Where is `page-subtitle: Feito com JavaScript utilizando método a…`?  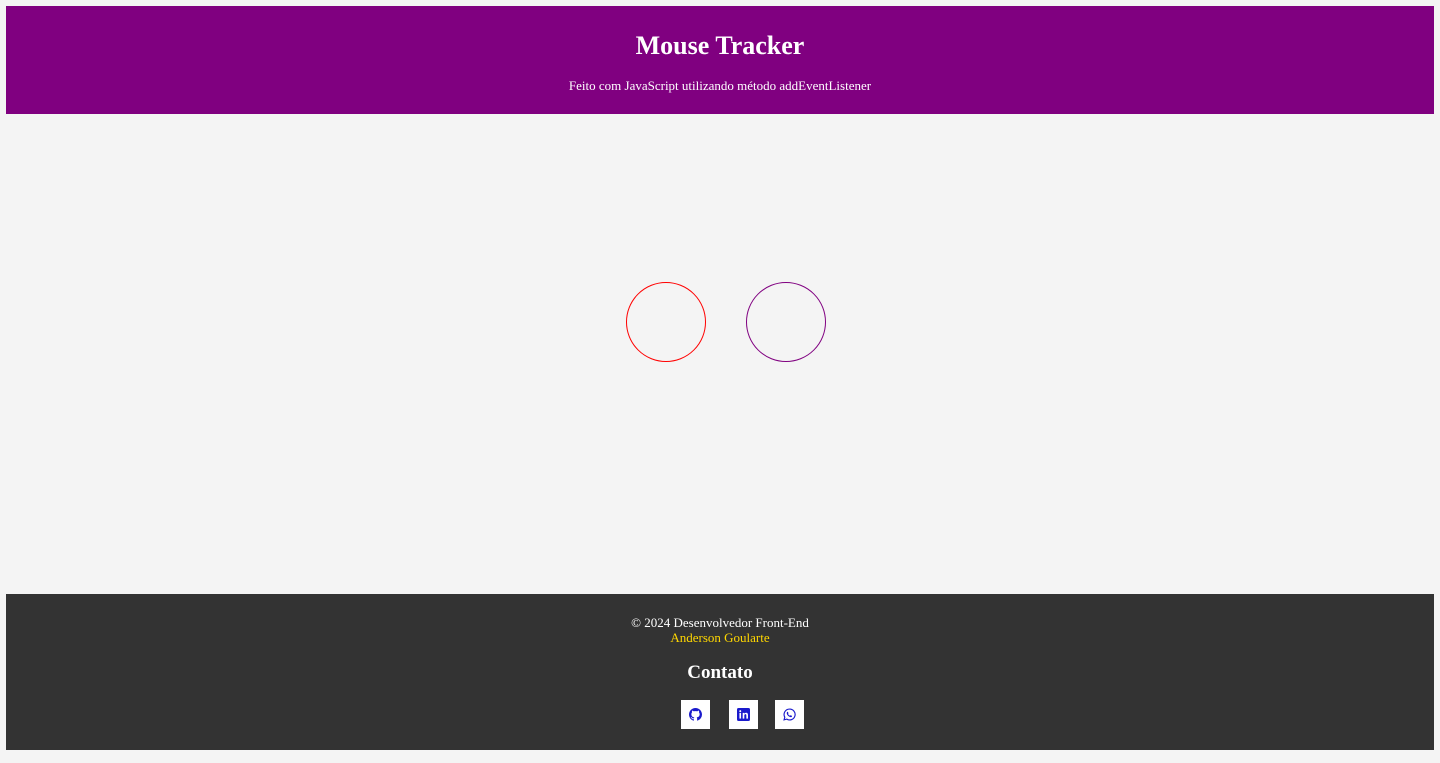 page-subtitle: Feito com JavaScript utilizando método a… is located at coordinates (720, 85).